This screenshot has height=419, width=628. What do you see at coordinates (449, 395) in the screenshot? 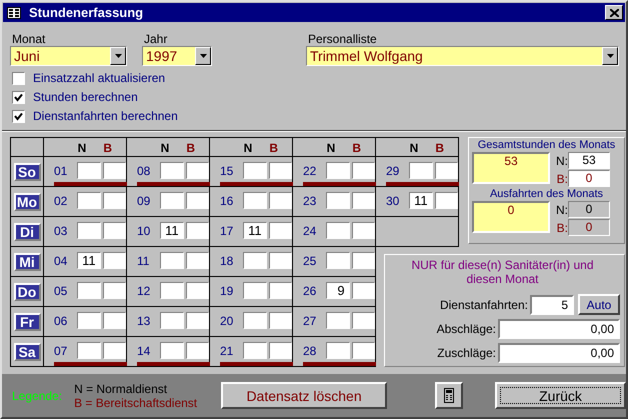
I see `calculator-button` at bounding box center [449, 395].